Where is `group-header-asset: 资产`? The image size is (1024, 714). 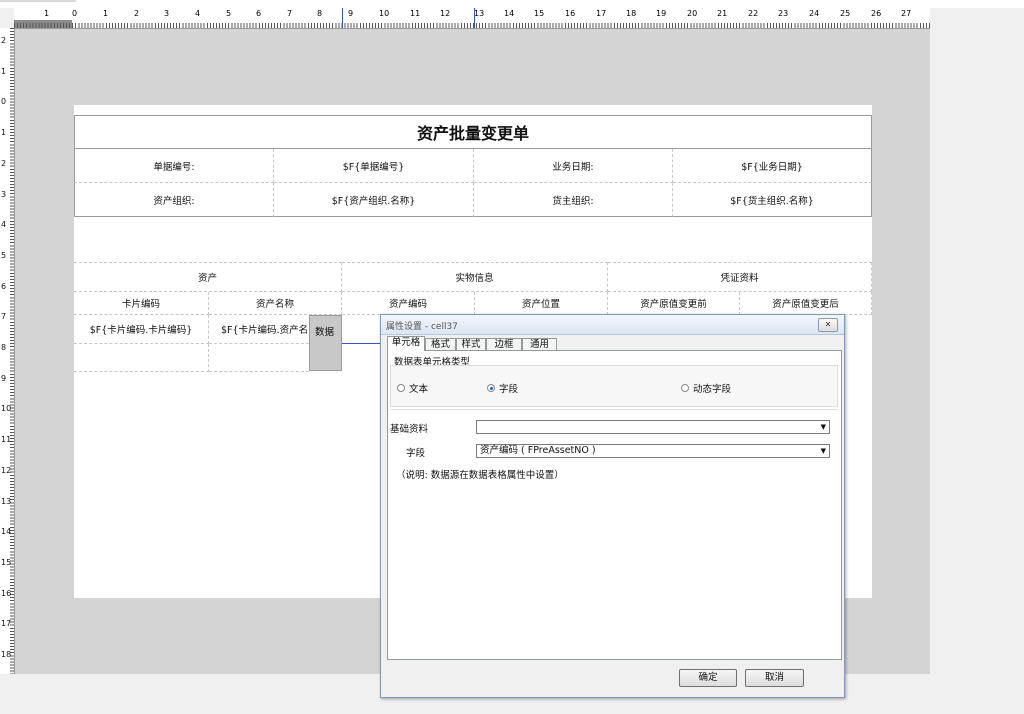
group-header-asset: 资产 is located at coordinates (208, 277).